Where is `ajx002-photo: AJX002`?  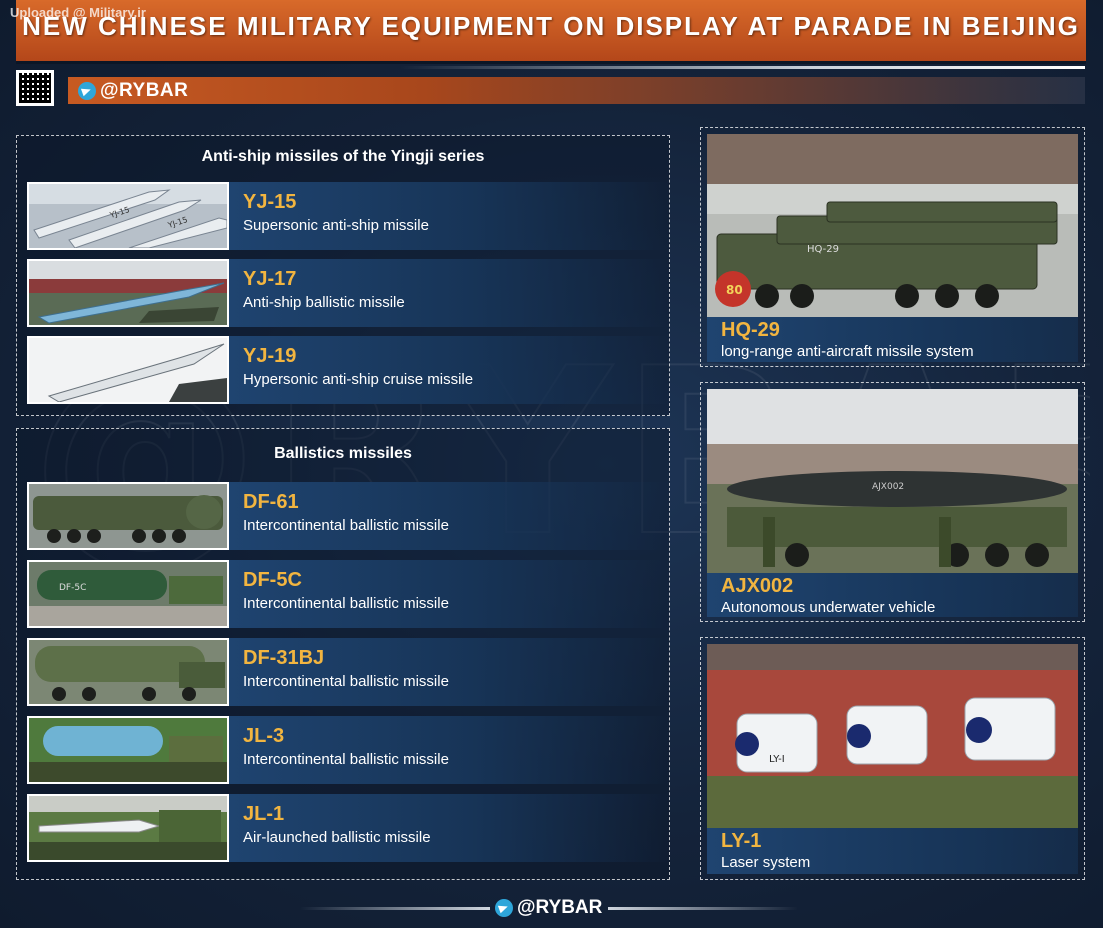
ajx002-photo: AJX002 is located at coordinates (892, 481).